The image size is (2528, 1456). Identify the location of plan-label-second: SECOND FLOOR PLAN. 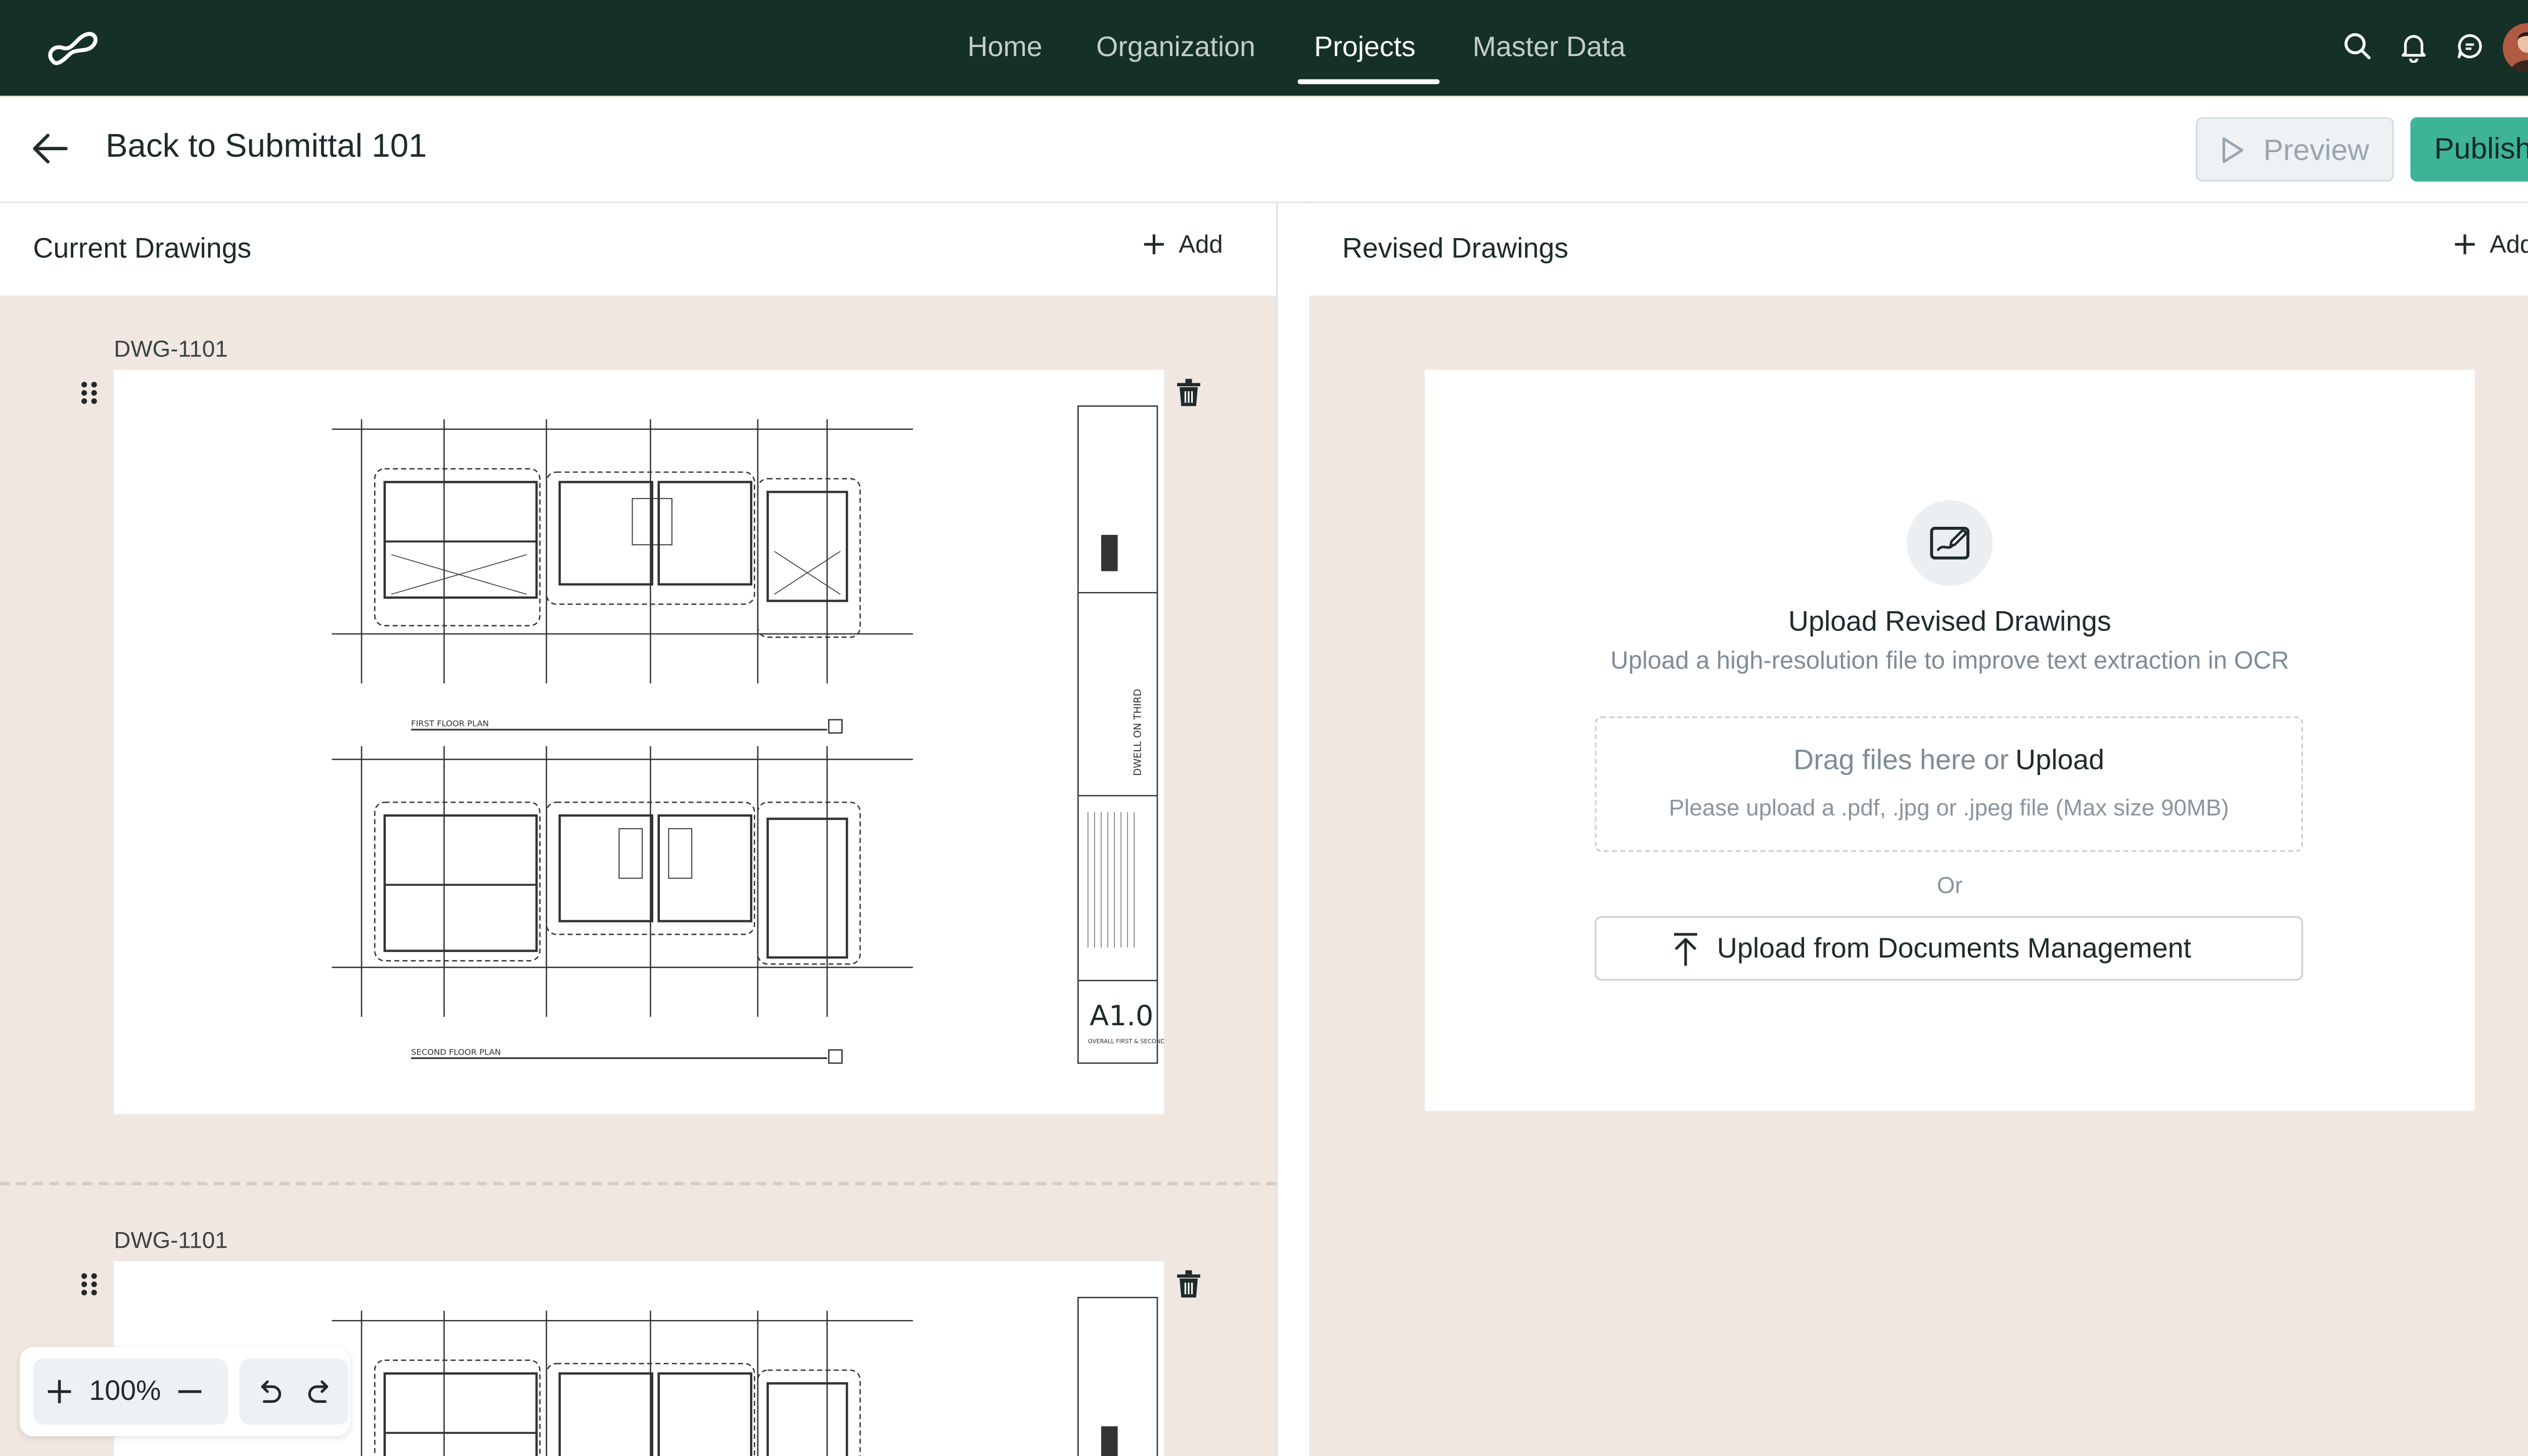
(456, 1052).